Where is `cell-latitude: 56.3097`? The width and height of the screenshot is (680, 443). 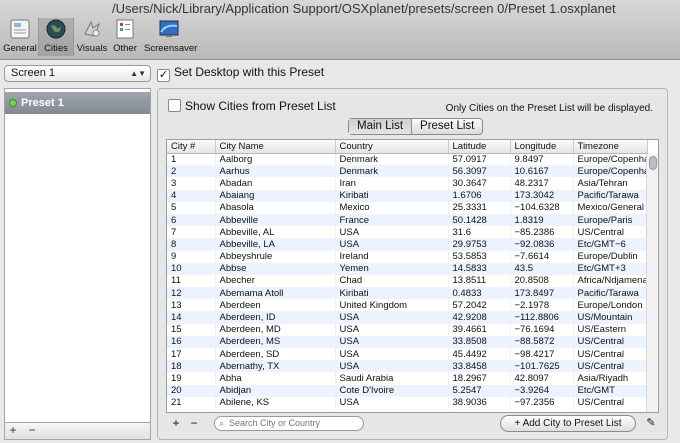
cell-latitude: 56.3097 is located at coordinates (479, 171).